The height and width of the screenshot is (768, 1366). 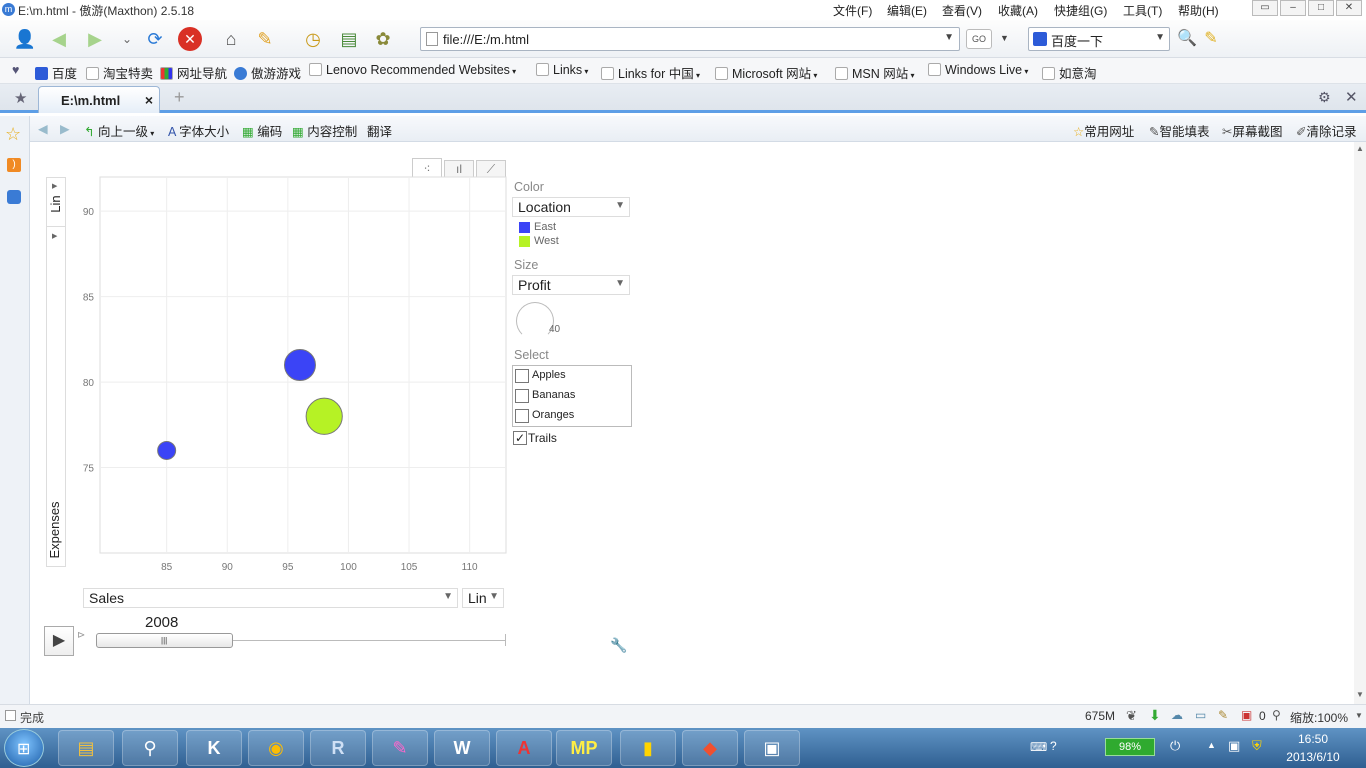 I want to click on device-icon: ▣, so click(x=1234, y=746).